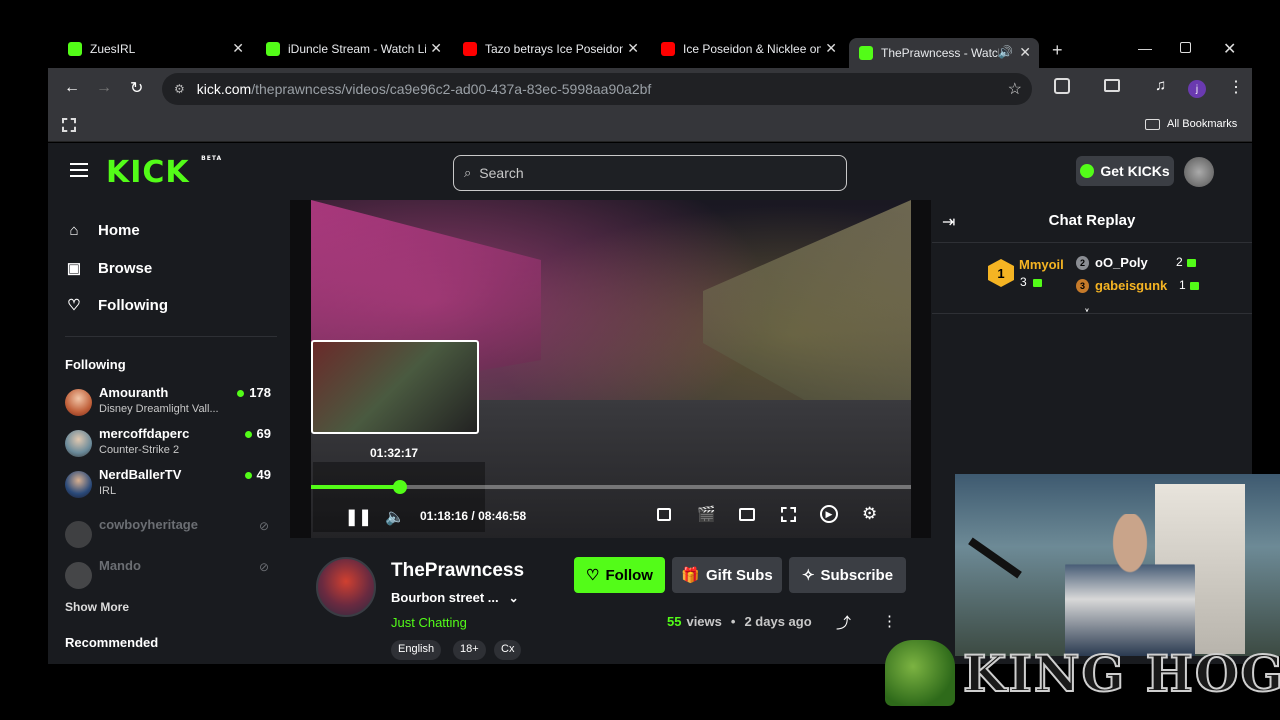 The height and width of the screenshot is (720, 1280). I want to click on hamburger-menu-icon, so click(79, 170).